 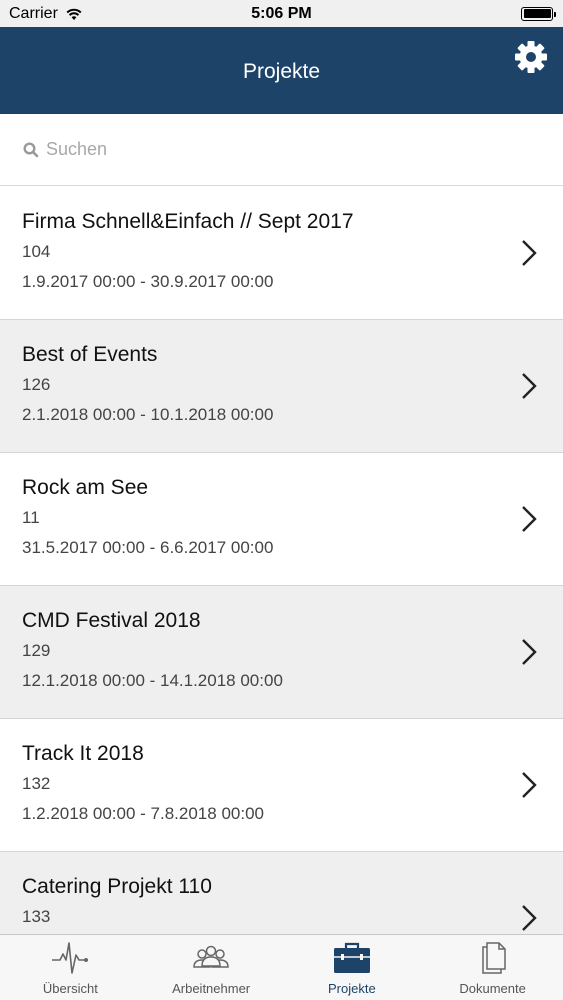 I want to click on tab-label: Übersicht, so click(x=70, y=988).